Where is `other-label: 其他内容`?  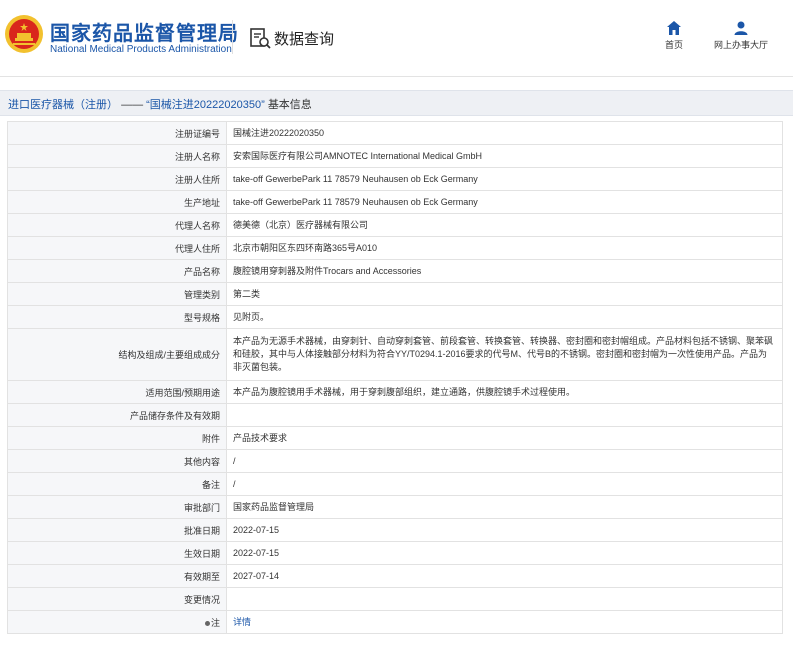
other-label: 其他内容 is located at coordinates (117, 461).